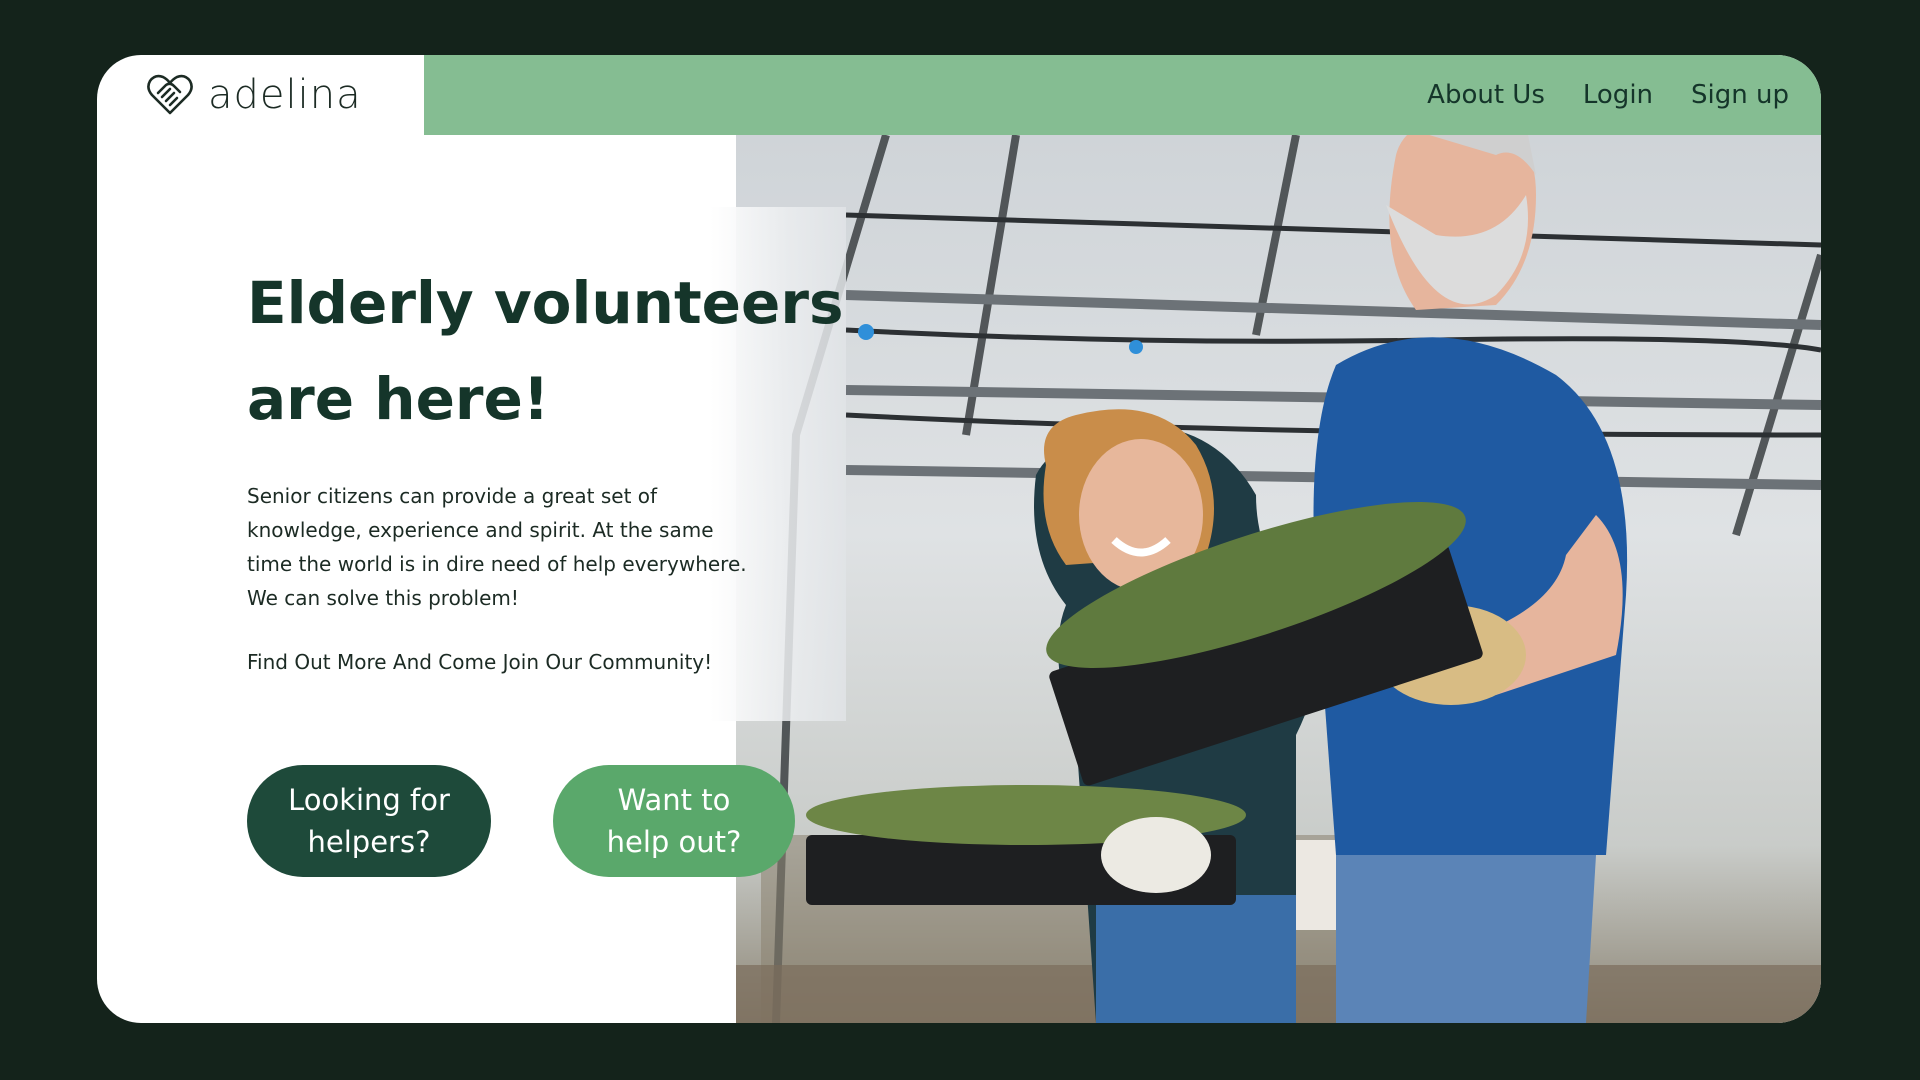 This screenshot has width=1920, height=1080. Describe the element at coordinates (369, 842) in the screenshot. I see `button-label-line-2: helpers?` at that location.